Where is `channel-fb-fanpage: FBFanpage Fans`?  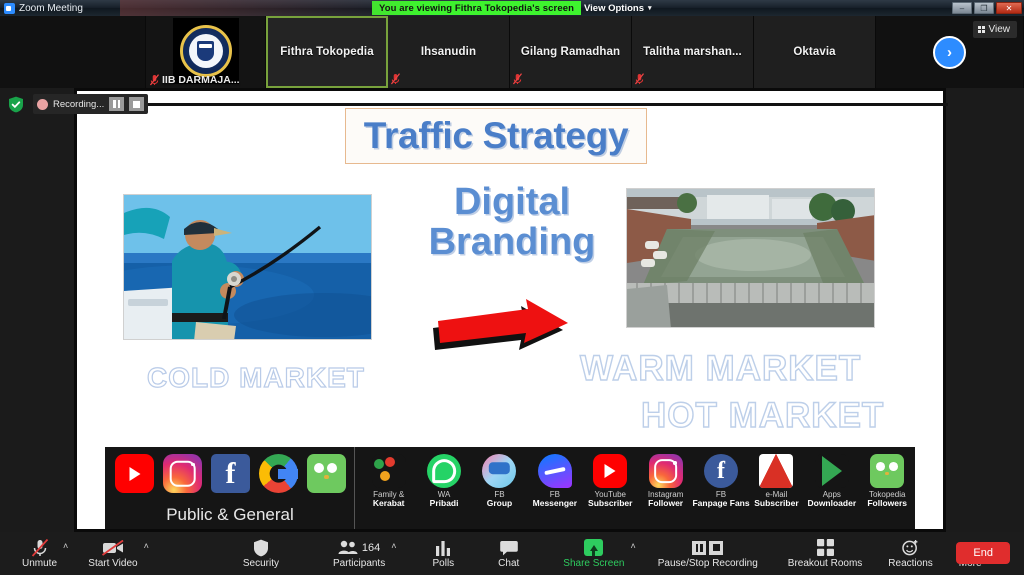
channel-fb-fanpage: FBFanpage Fans is located at coordinates (721, 481).